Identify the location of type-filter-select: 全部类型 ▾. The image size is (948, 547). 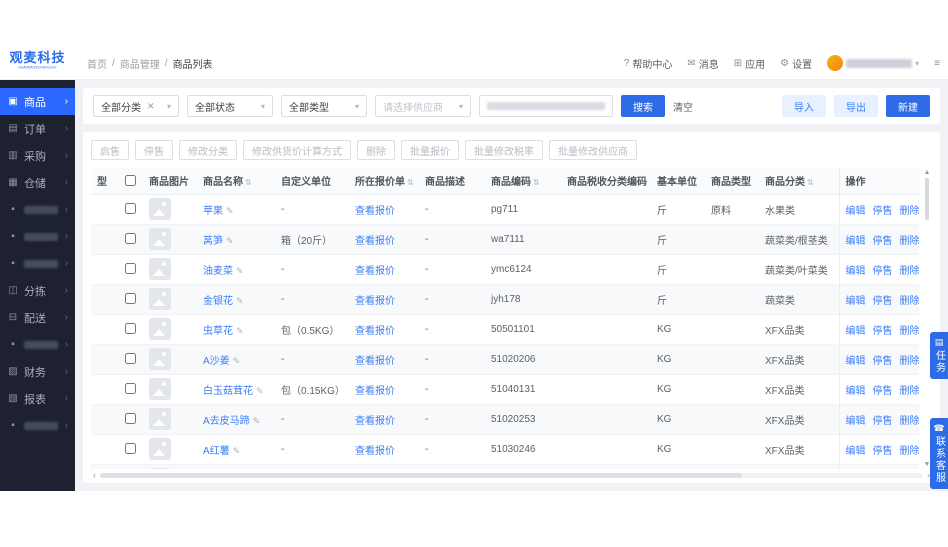
(324, 106).